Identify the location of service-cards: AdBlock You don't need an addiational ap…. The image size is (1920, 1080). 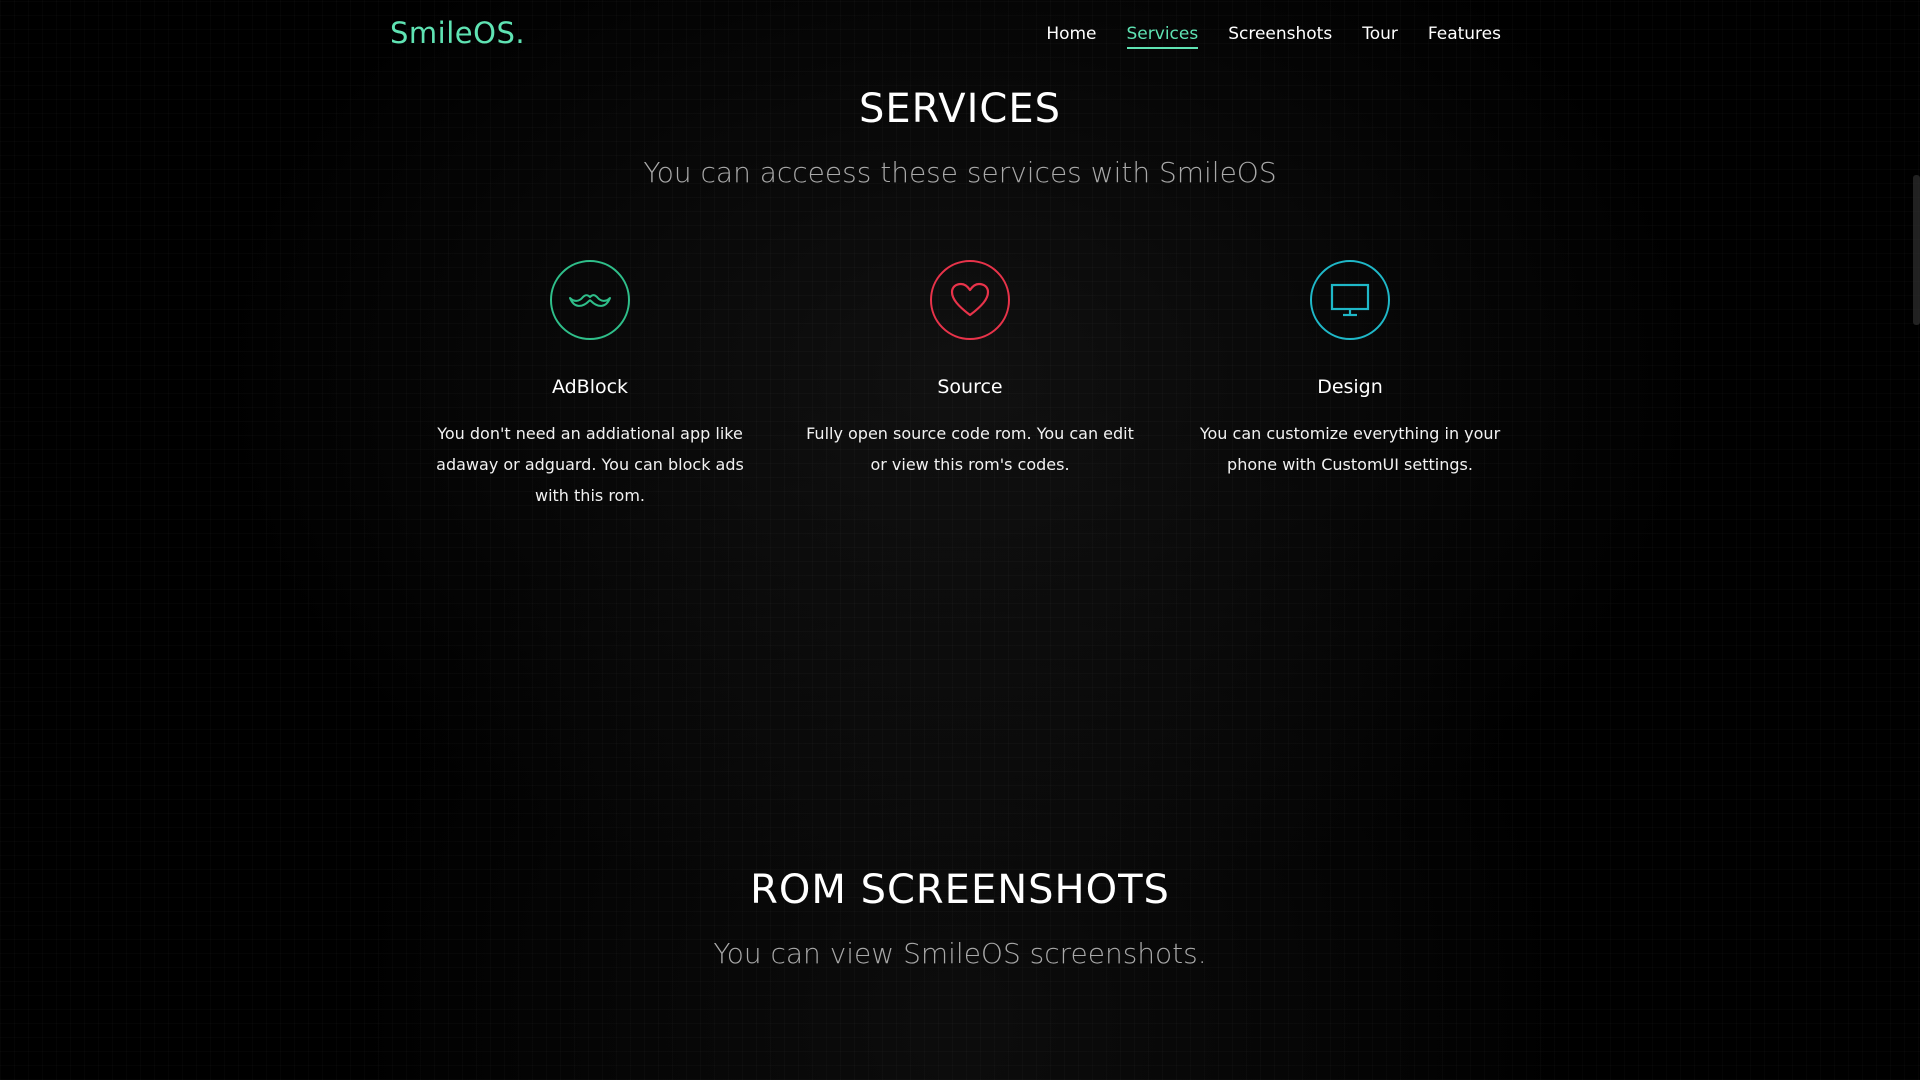
(970, 384).